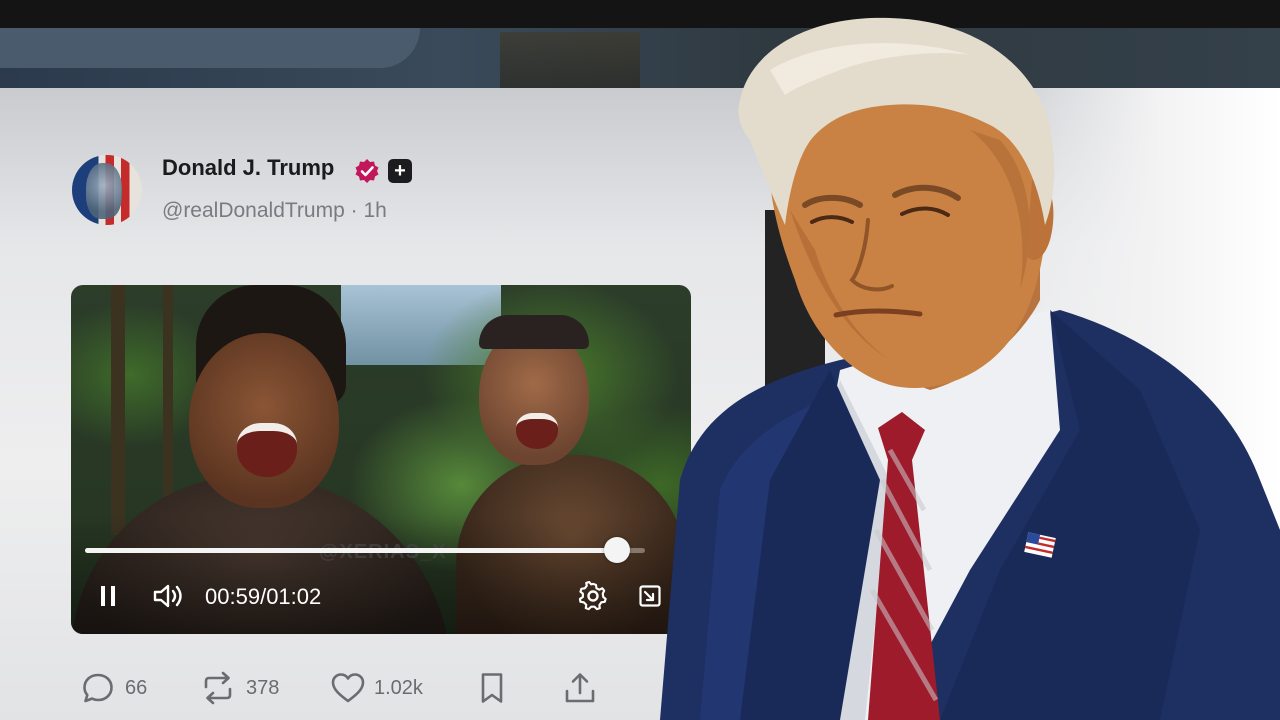 Image resolution: width=1280 pixels, height=720 pixels. Describe the element at coordinates (294, 596) in the screenshot. I see `duration: 01:02` at that location.